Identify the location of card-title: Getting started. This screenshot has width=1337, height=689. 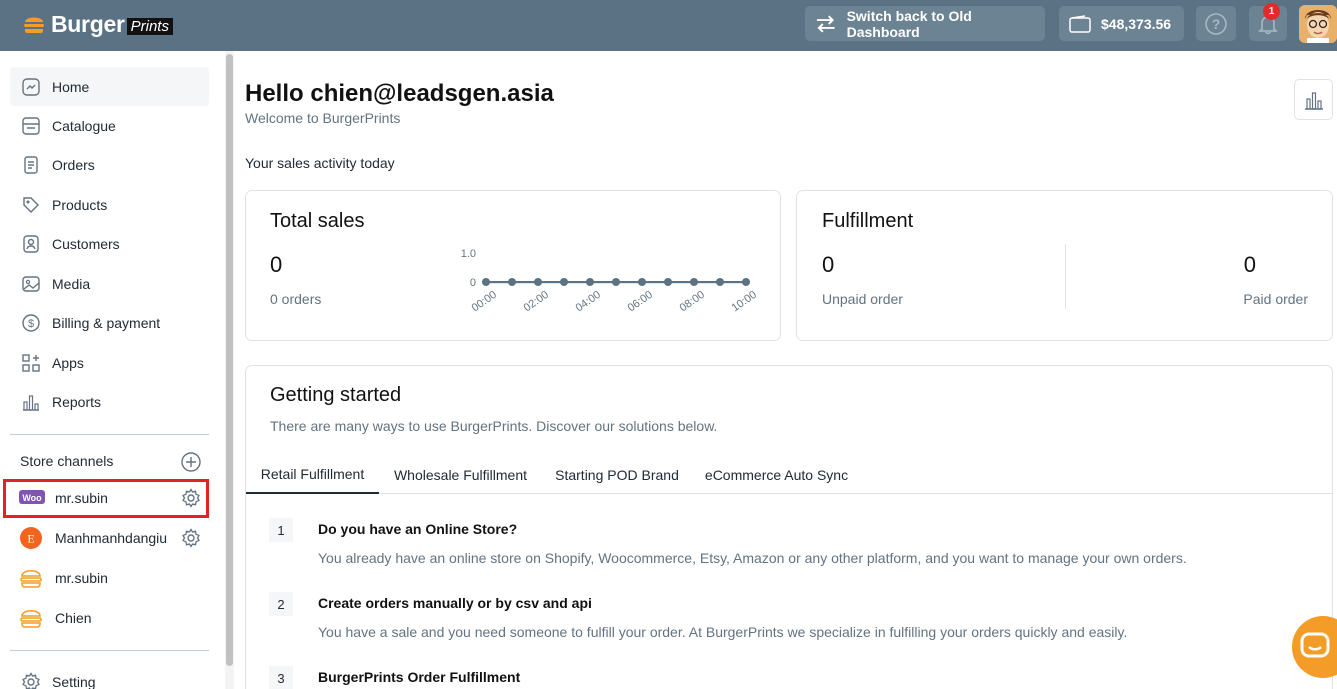
(336, 395).